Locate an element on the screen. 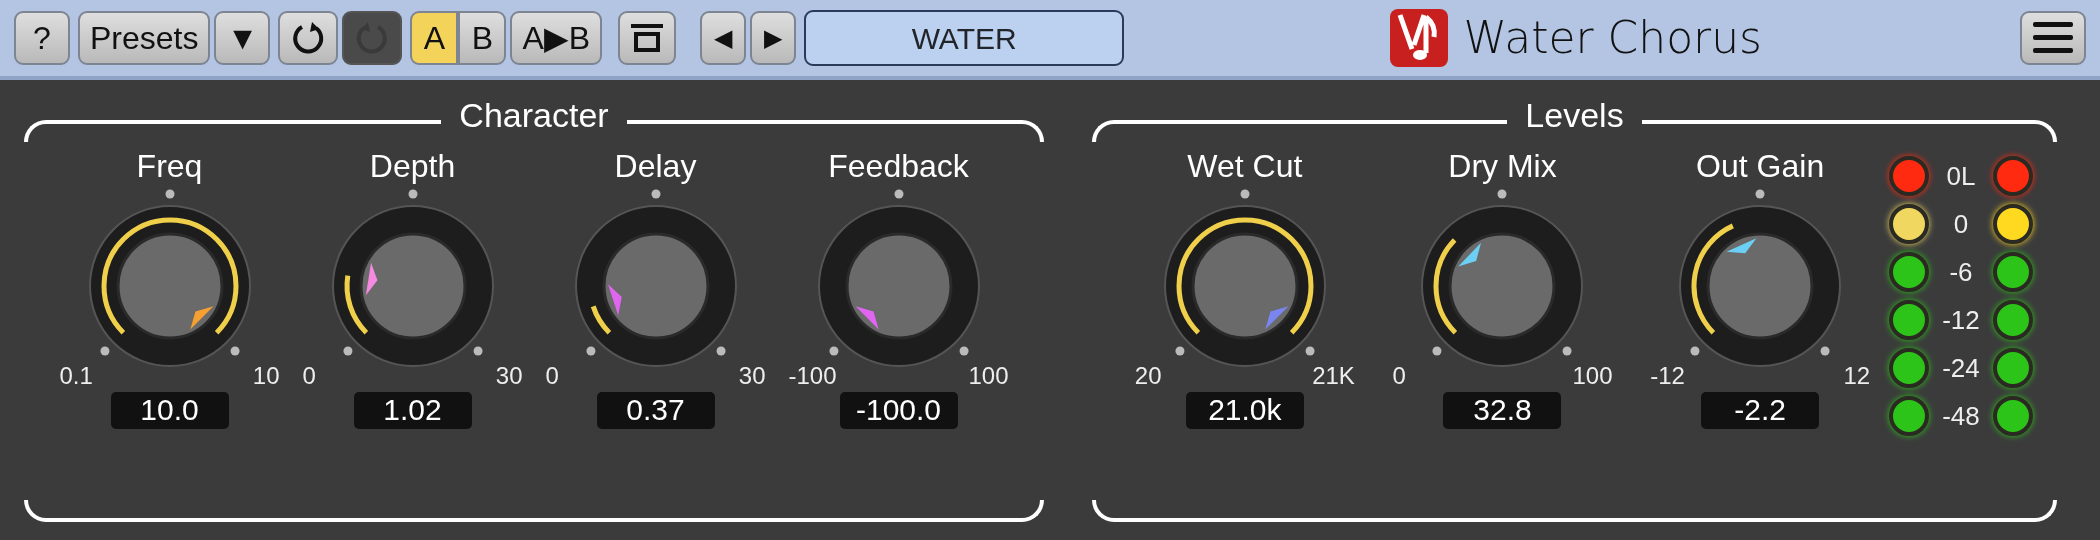 This screenshot has width=2100, height=540. meter-label: -6 is located at coordinates (1961, 272).